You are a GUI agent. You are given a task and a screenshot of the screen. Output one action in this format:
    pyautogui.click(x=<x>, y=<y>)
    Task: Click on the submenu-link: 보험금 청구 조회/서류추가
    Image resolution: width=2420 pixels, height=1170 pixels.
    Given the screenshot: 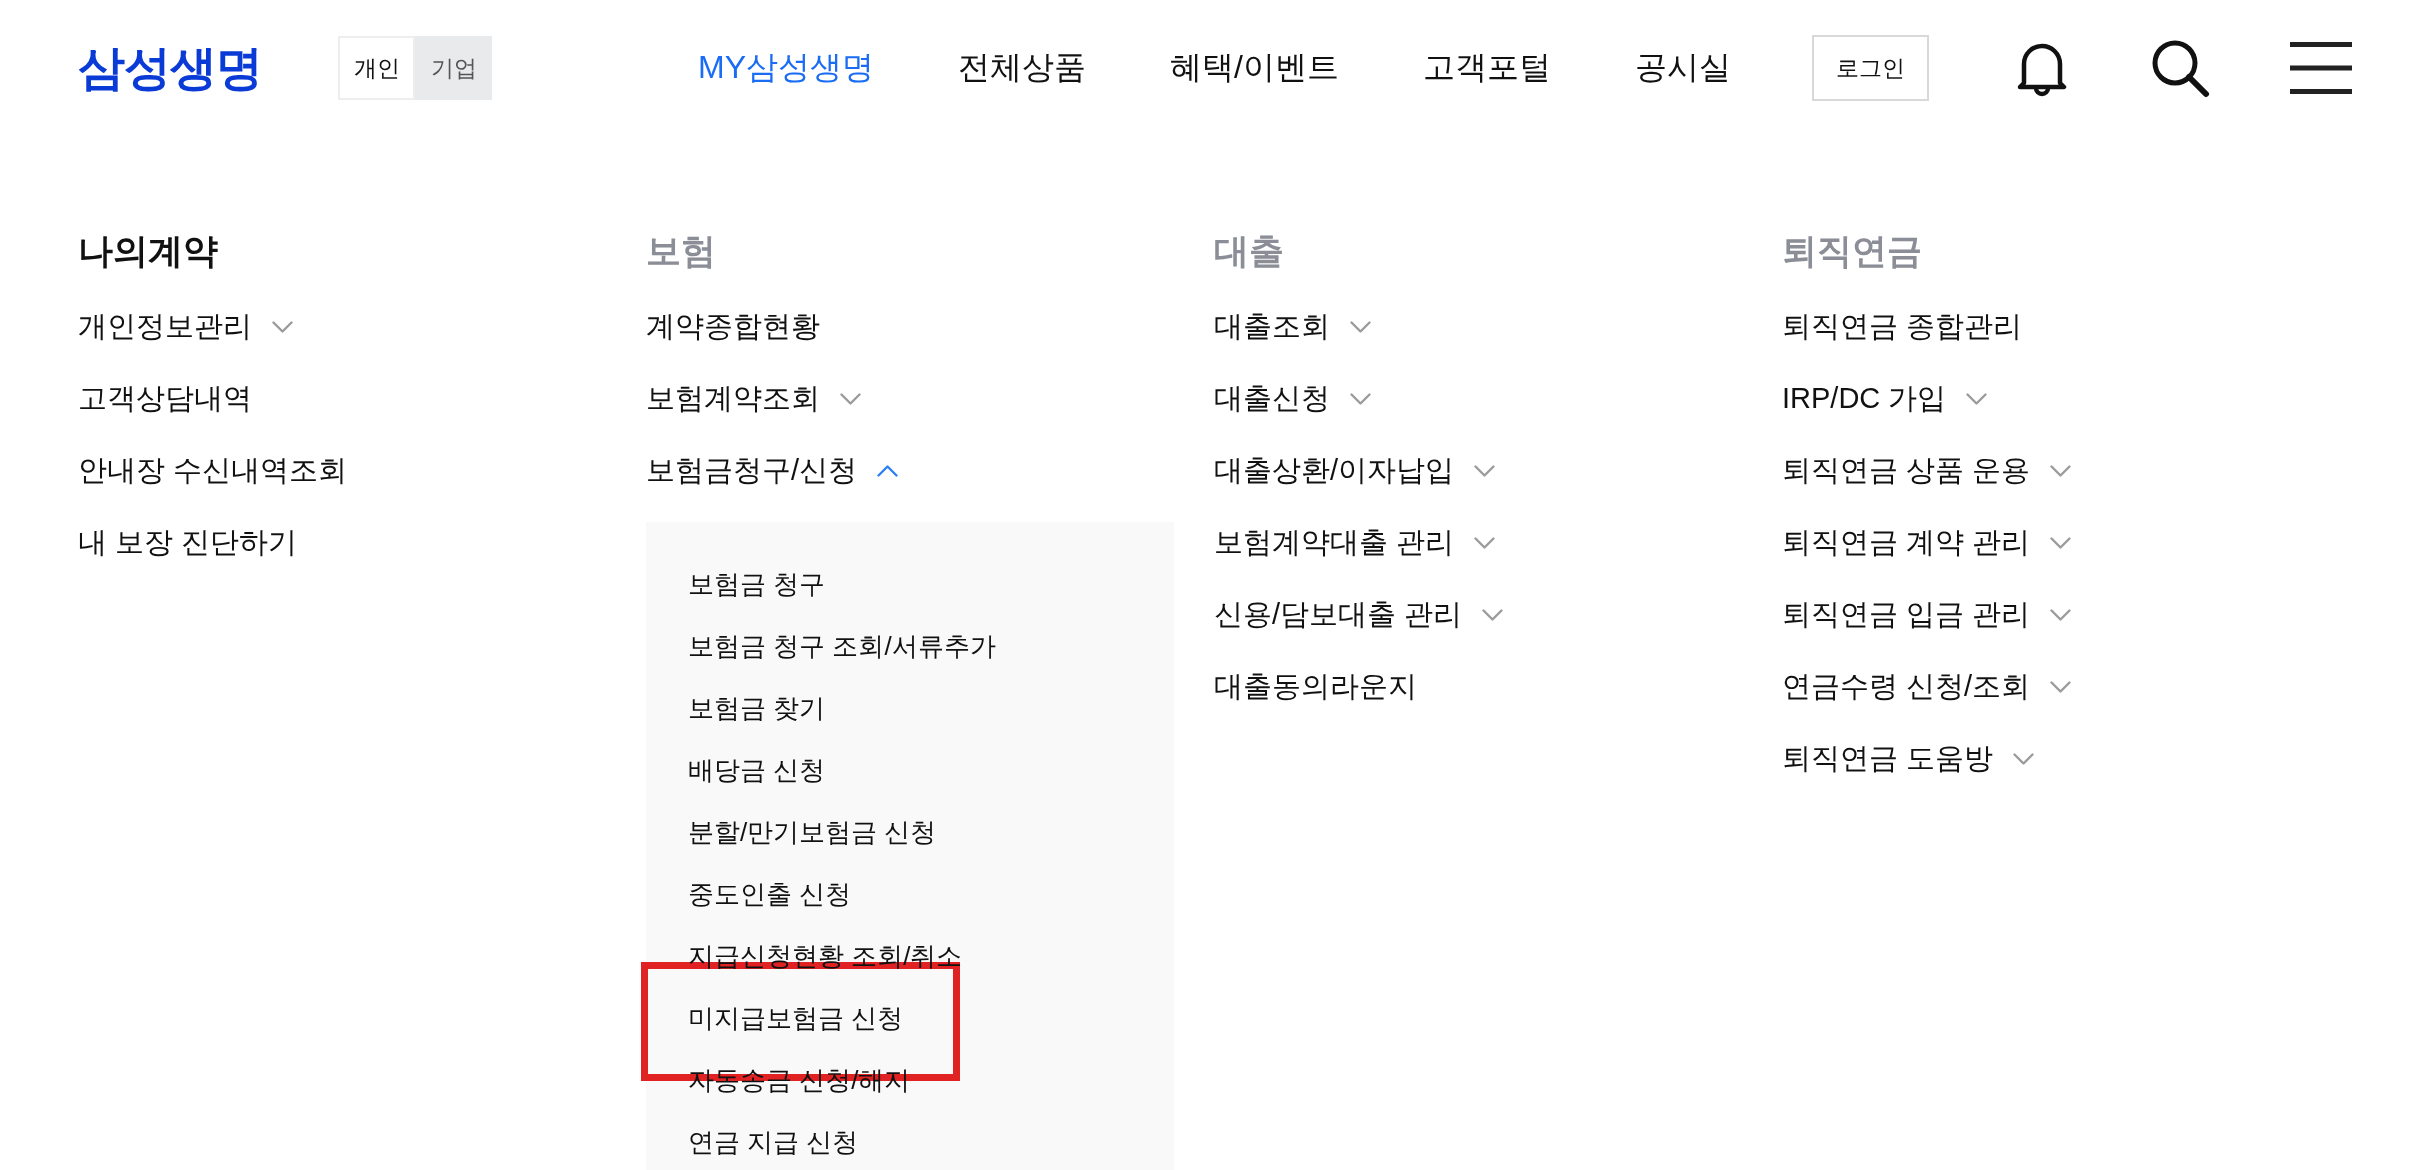 What is the action you would take?
    pyautogui.click(x=842, y=646)
    